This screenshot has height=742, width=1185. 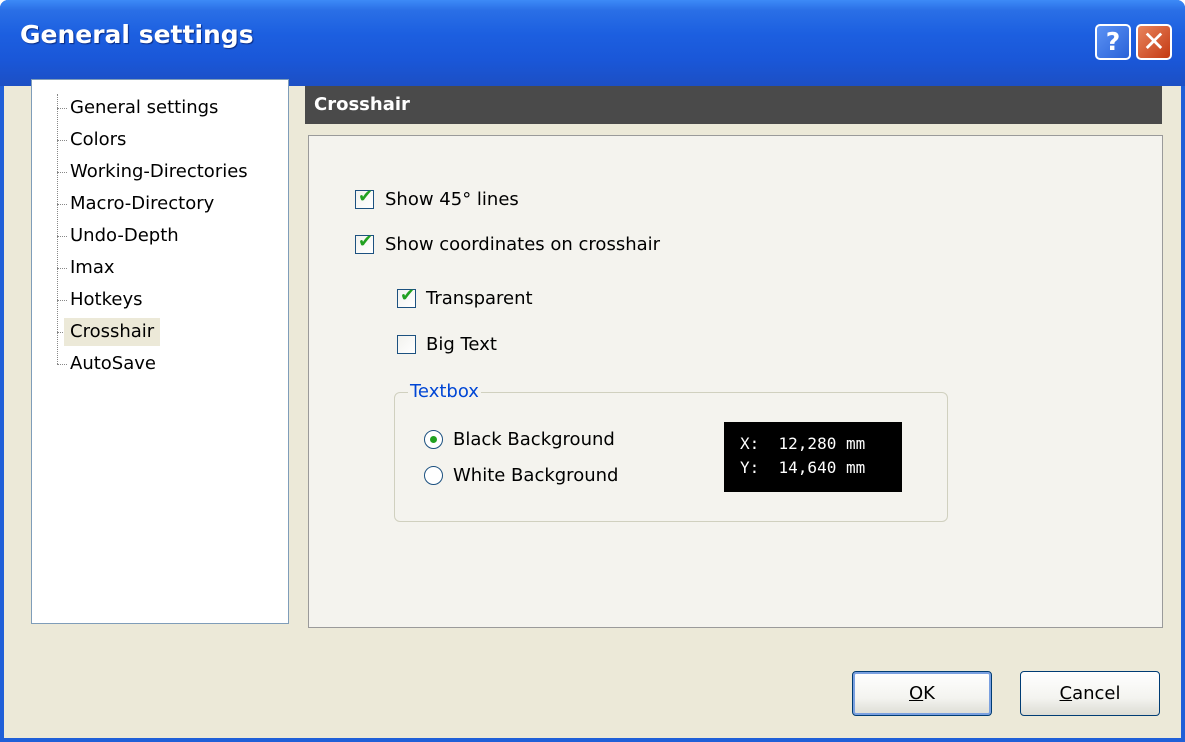 I want to click on tree-item-working-directories: Working-Directories, so click(x=159, y=172).